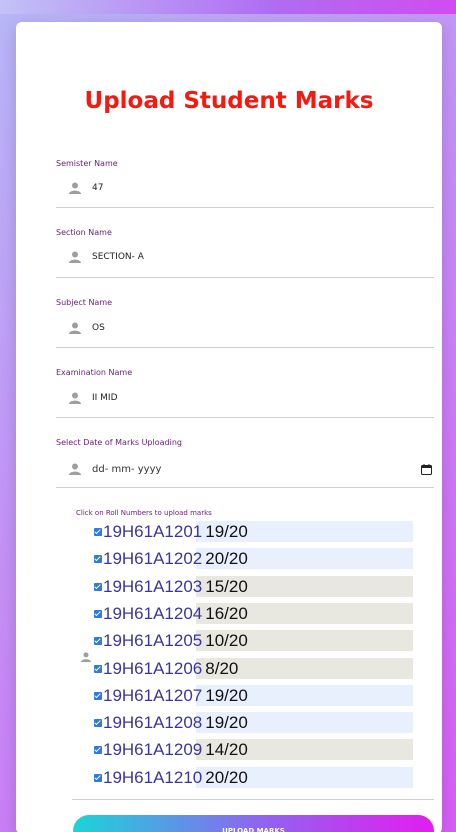  What do you see at coordinates (152, 722) in the screenshot?
I see `roll-number: 19H61A1208` at bounding box center [152, 722].